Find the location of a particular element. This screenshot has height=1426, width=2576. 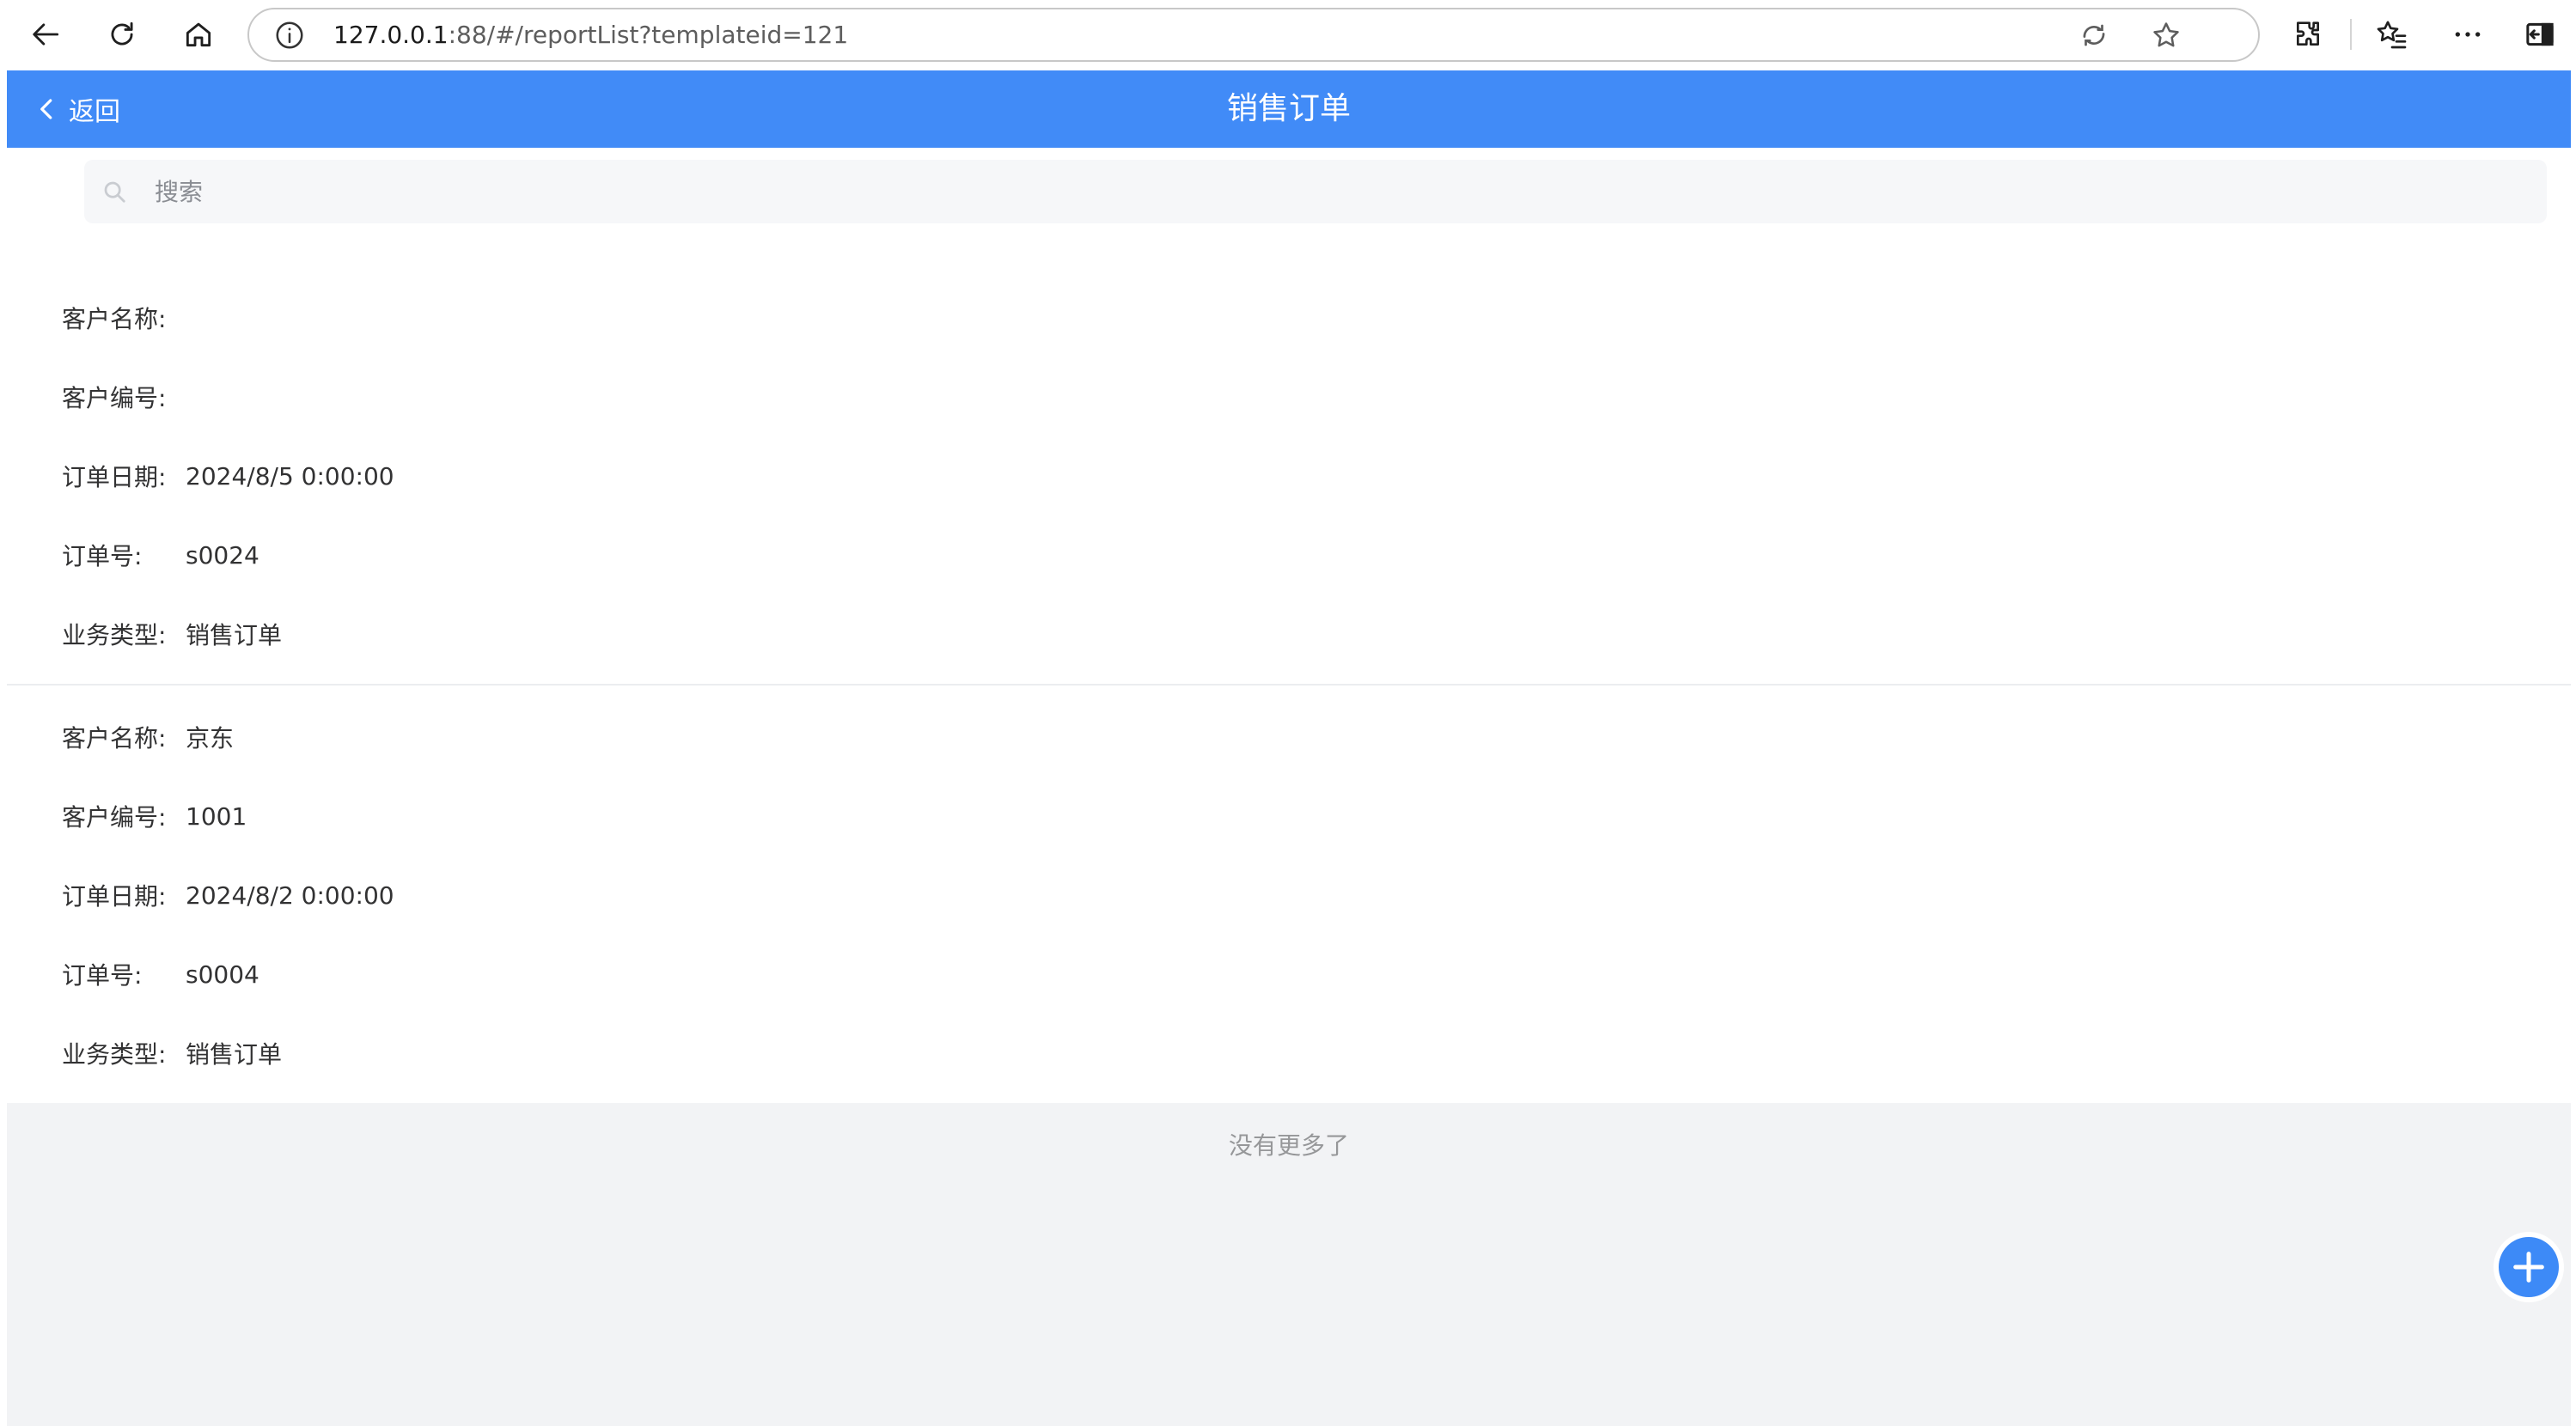

search-input is located at coordinates (1338, 191).